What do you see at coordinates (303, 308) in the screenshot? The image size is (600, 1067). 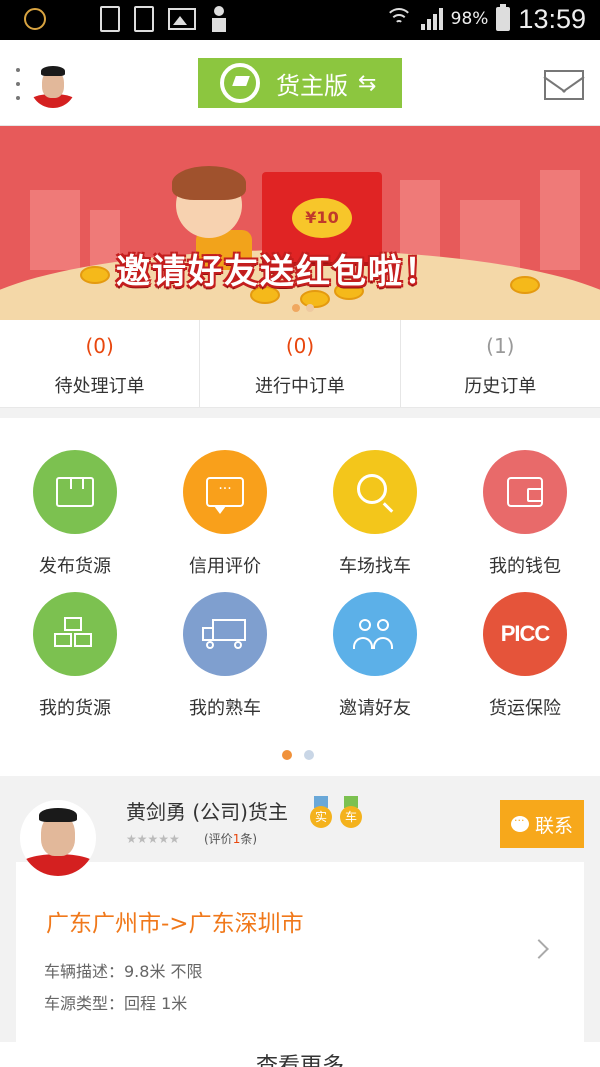 I see `banner-pager` at bounding box center [303, 308].